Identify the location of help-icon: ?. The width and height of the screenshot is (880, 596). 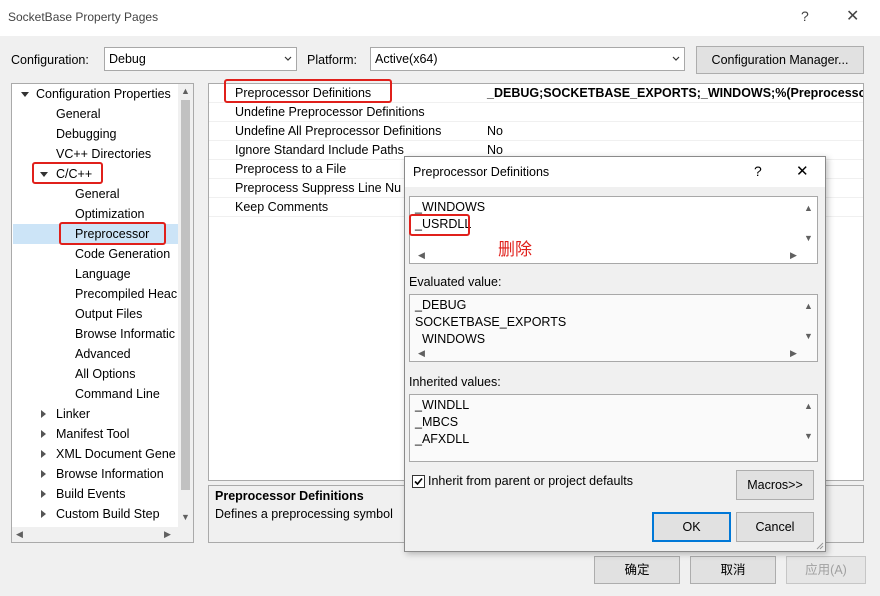
(805, 16).